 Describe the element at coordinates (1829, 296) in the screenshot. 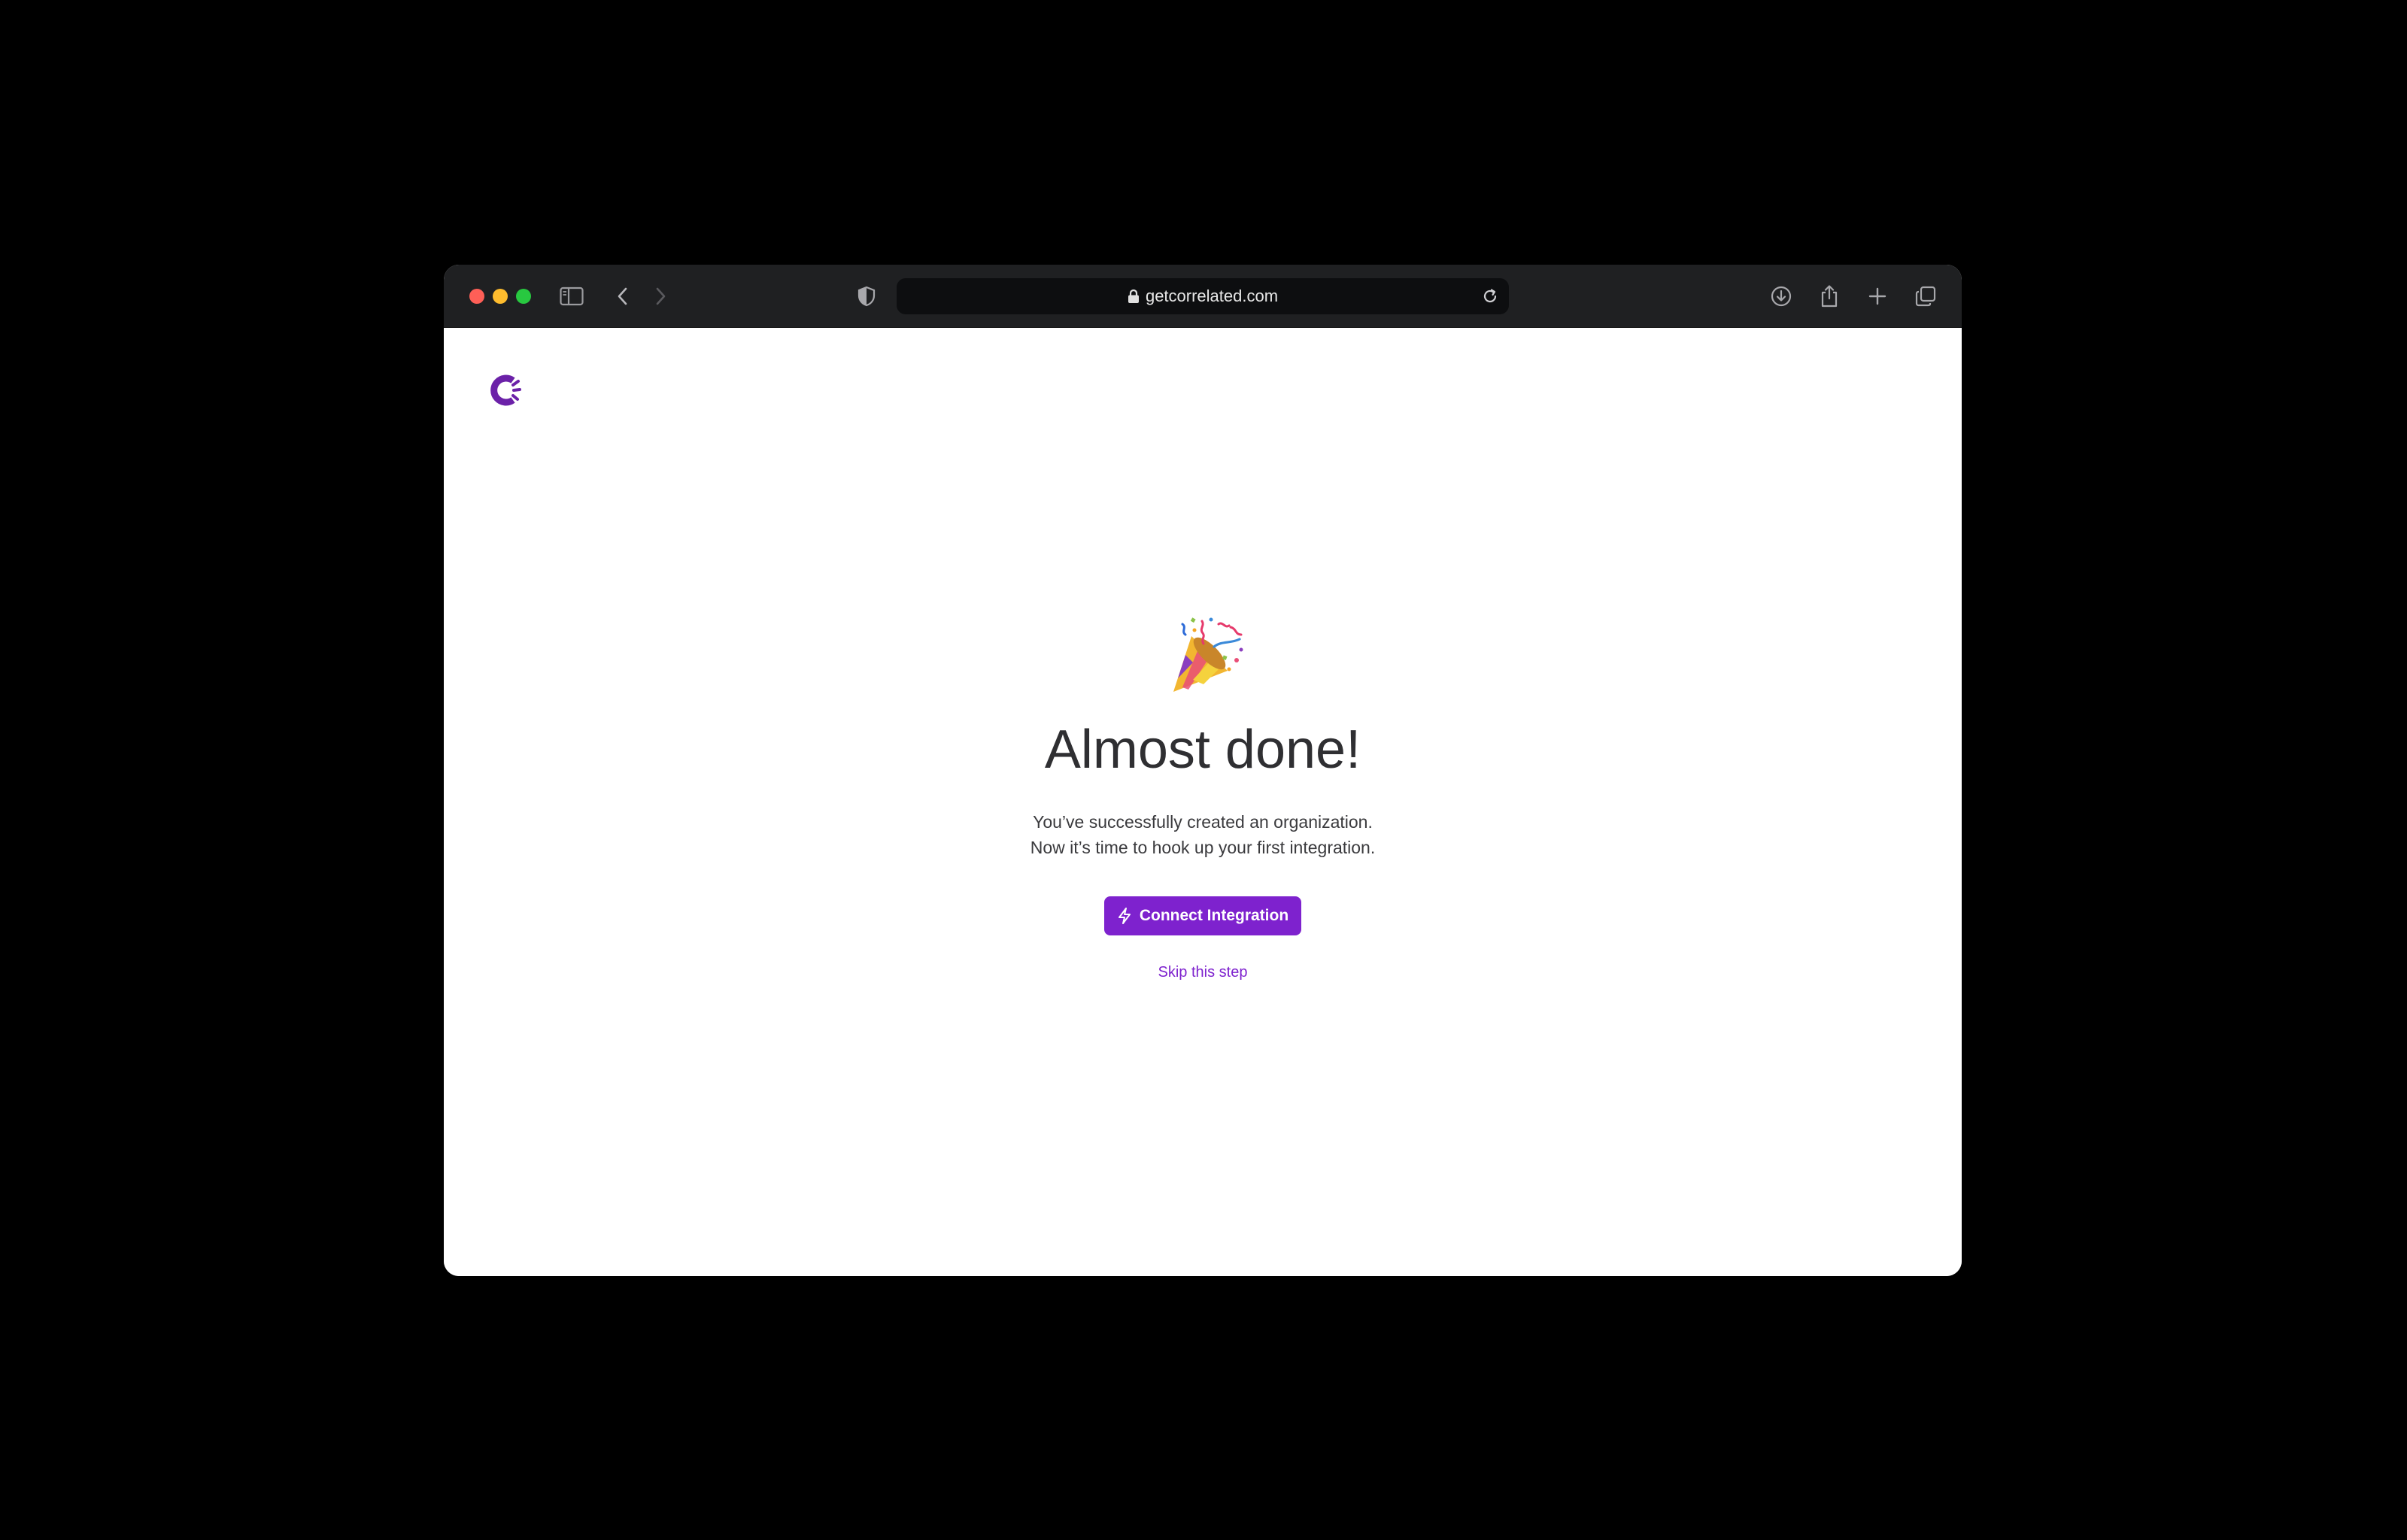

I see `share-icon` at that location.